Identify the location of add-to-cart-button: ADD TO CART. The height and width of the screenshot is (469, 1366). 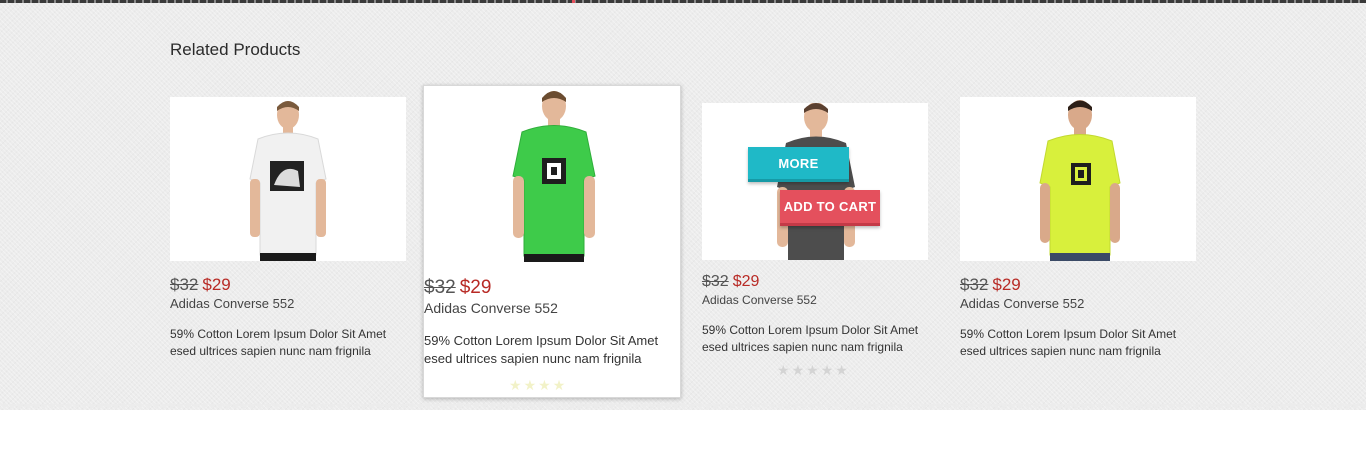
(830, 208).